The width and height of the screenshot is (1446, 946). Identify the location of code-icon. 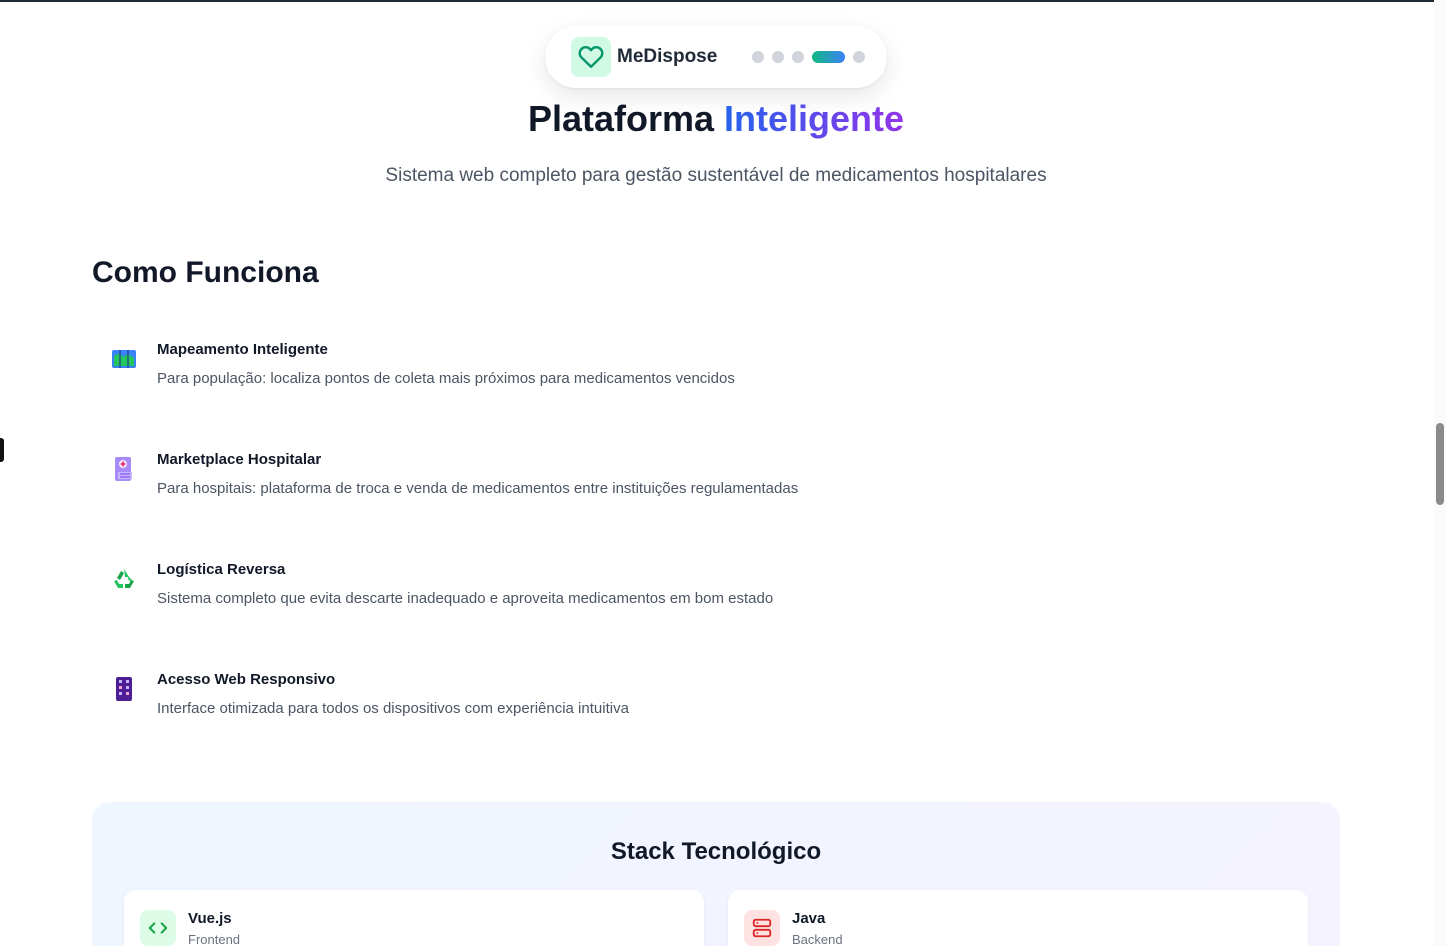
(158, 928).